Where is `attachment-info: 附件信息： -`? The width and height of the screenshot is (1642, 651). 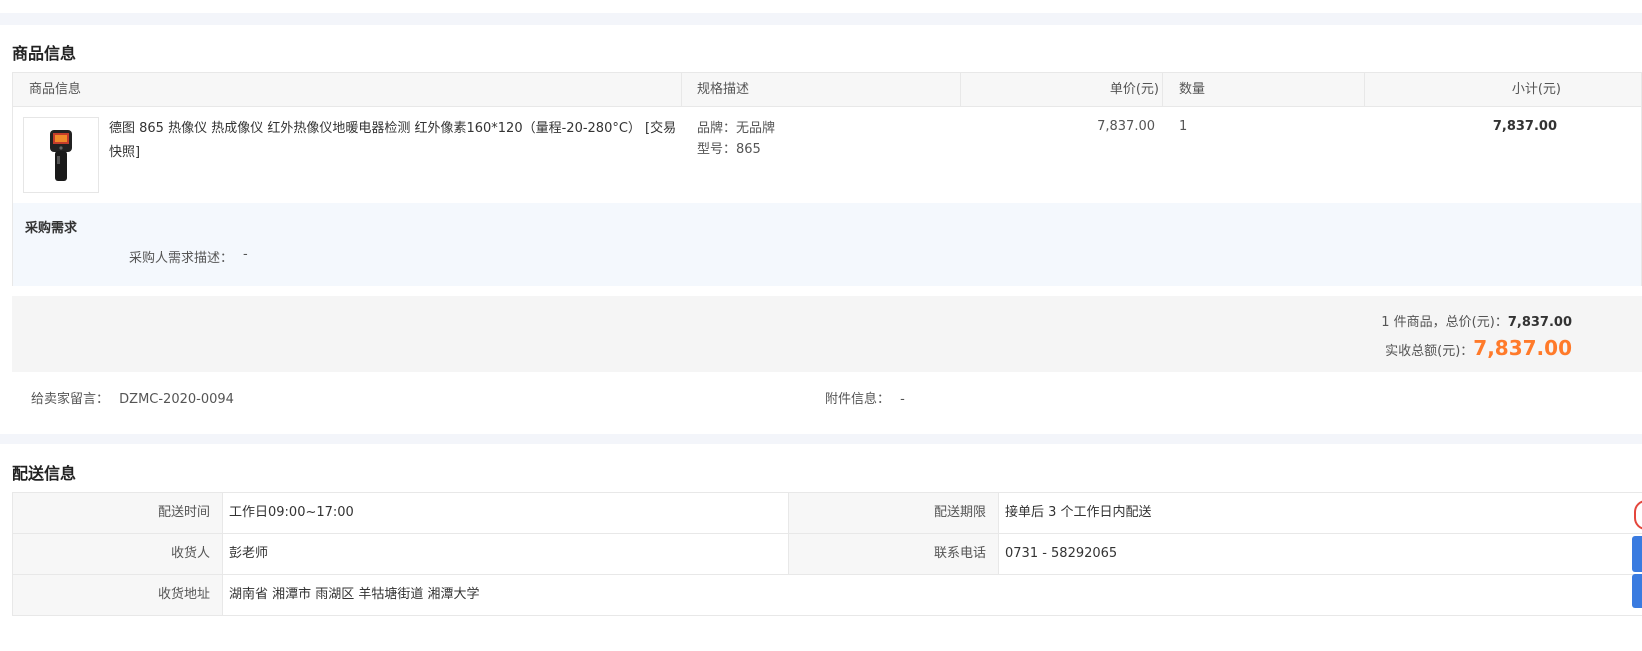
attachment-info: 附件信息： - is located at coordinates (865, 397).